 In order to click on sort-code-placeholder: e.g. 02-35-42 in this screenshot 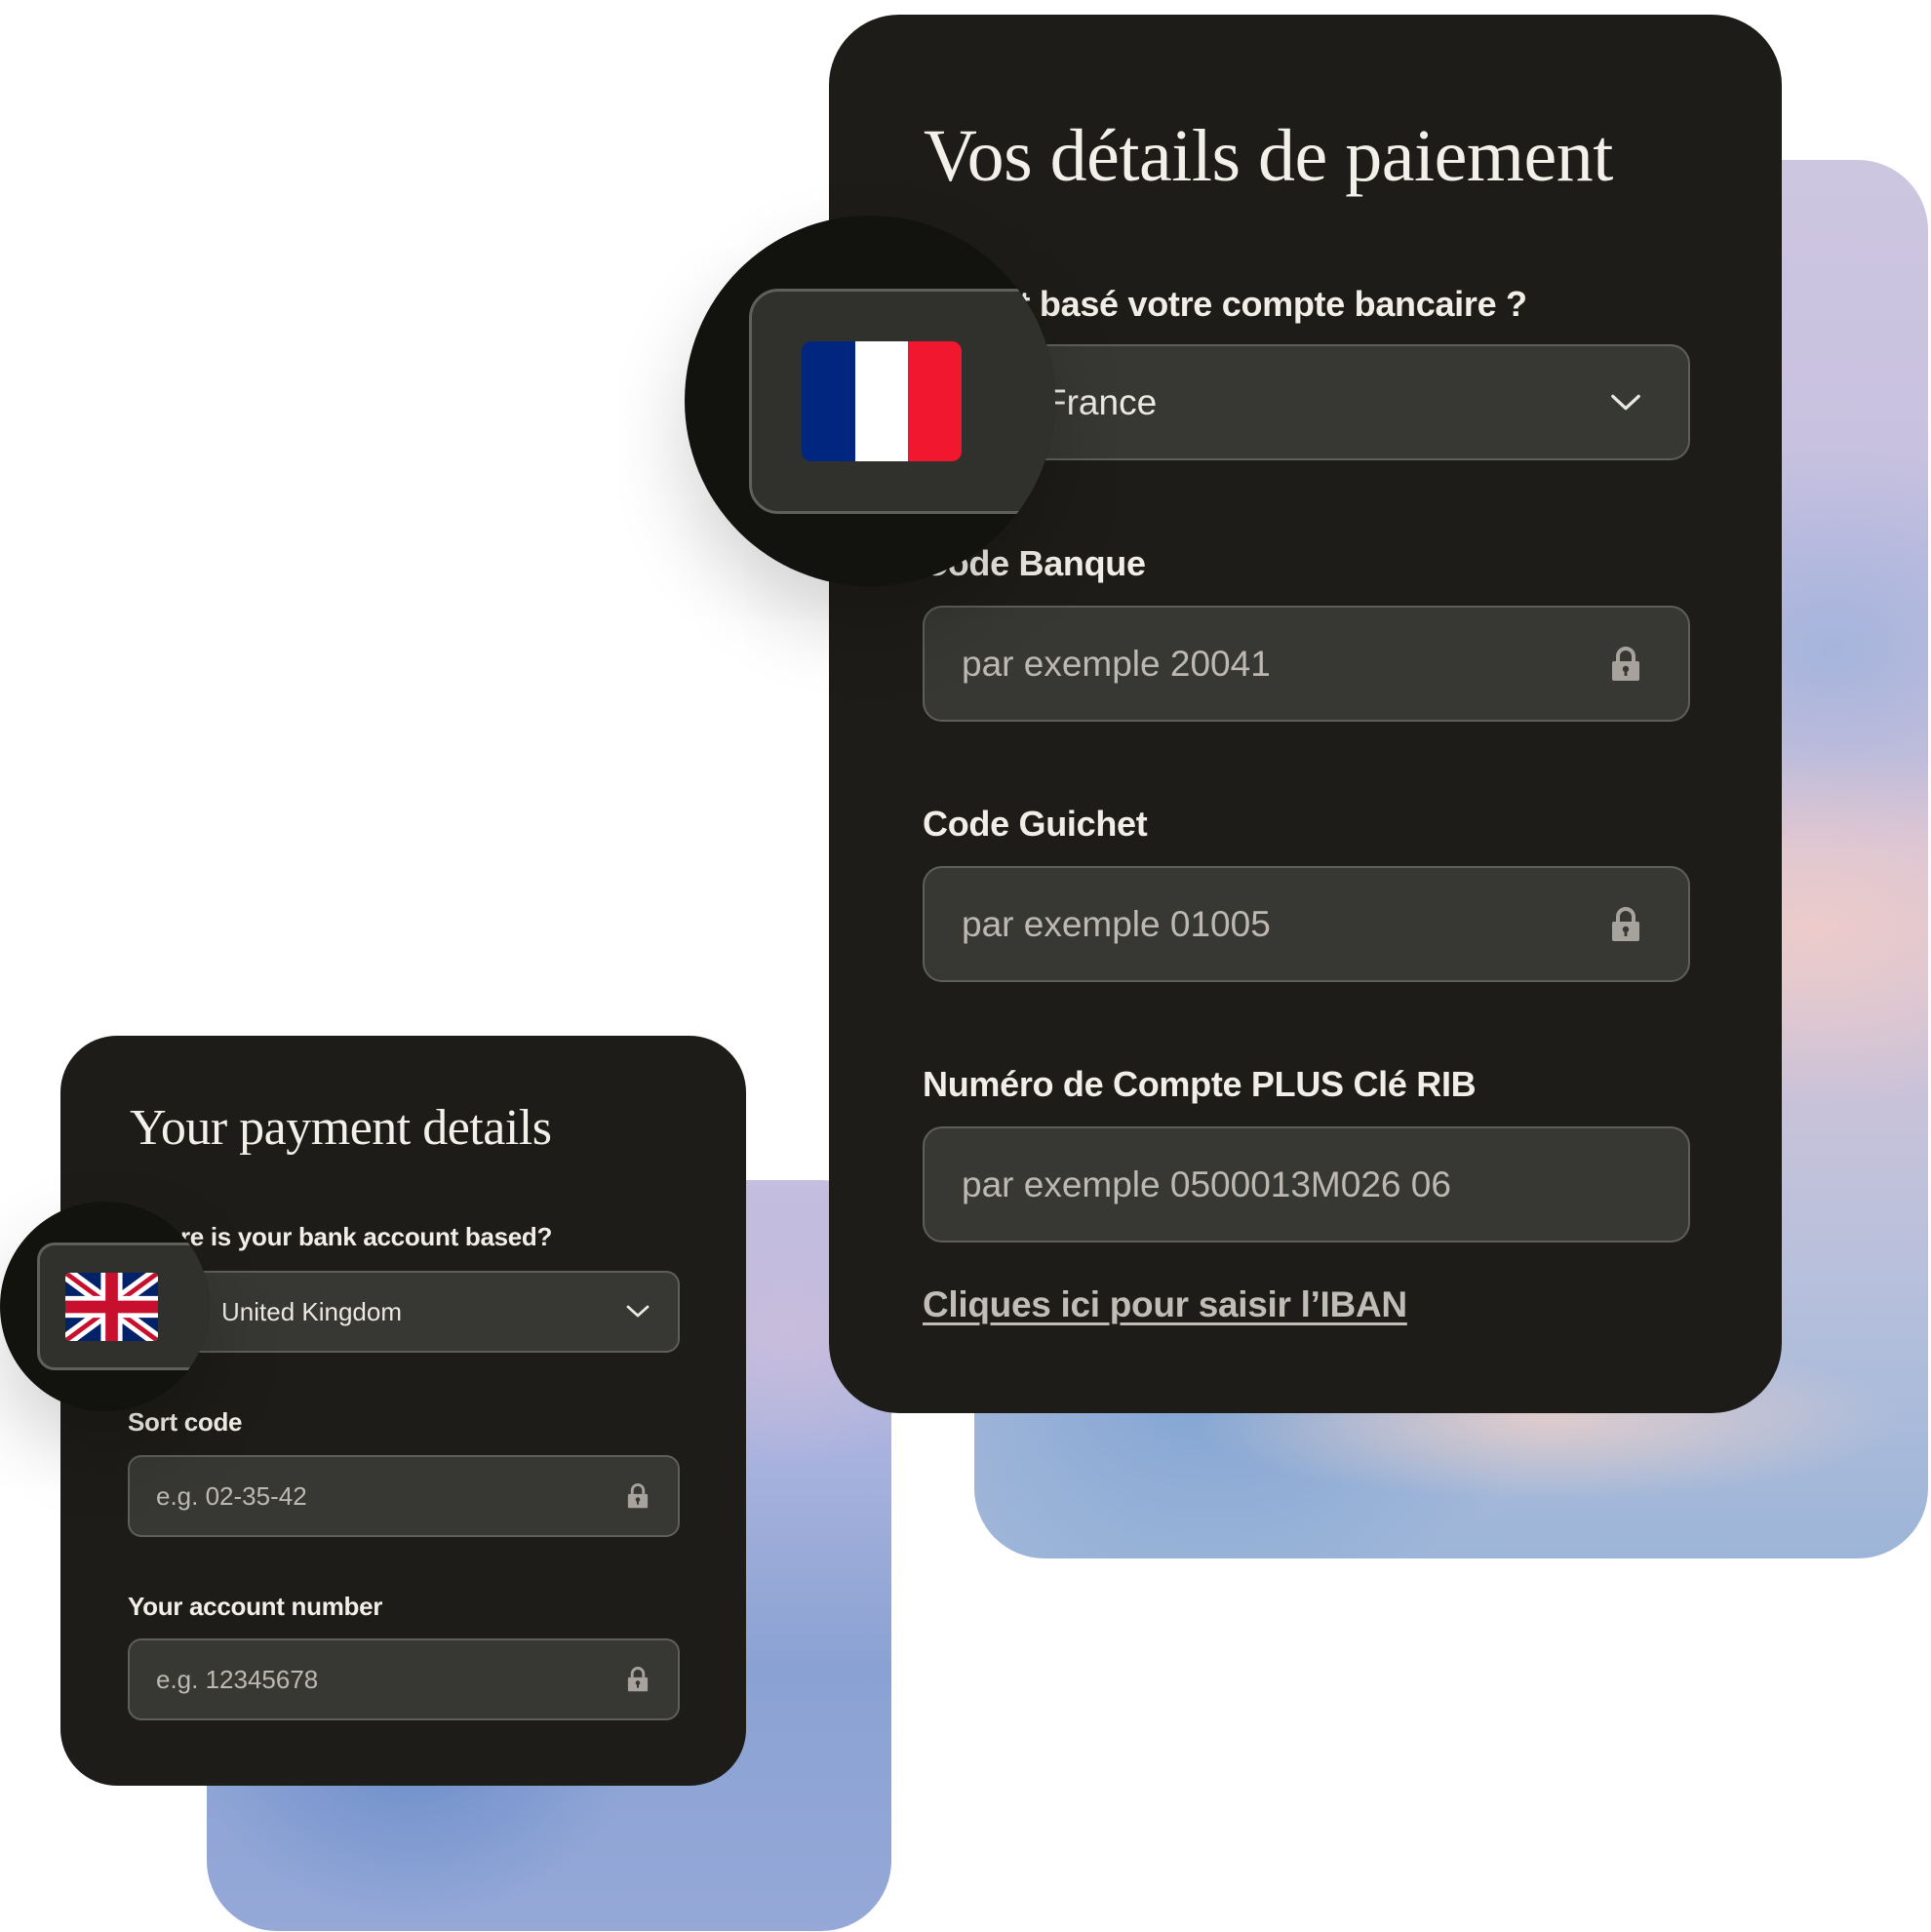, I will do `click(231, 1495)`.